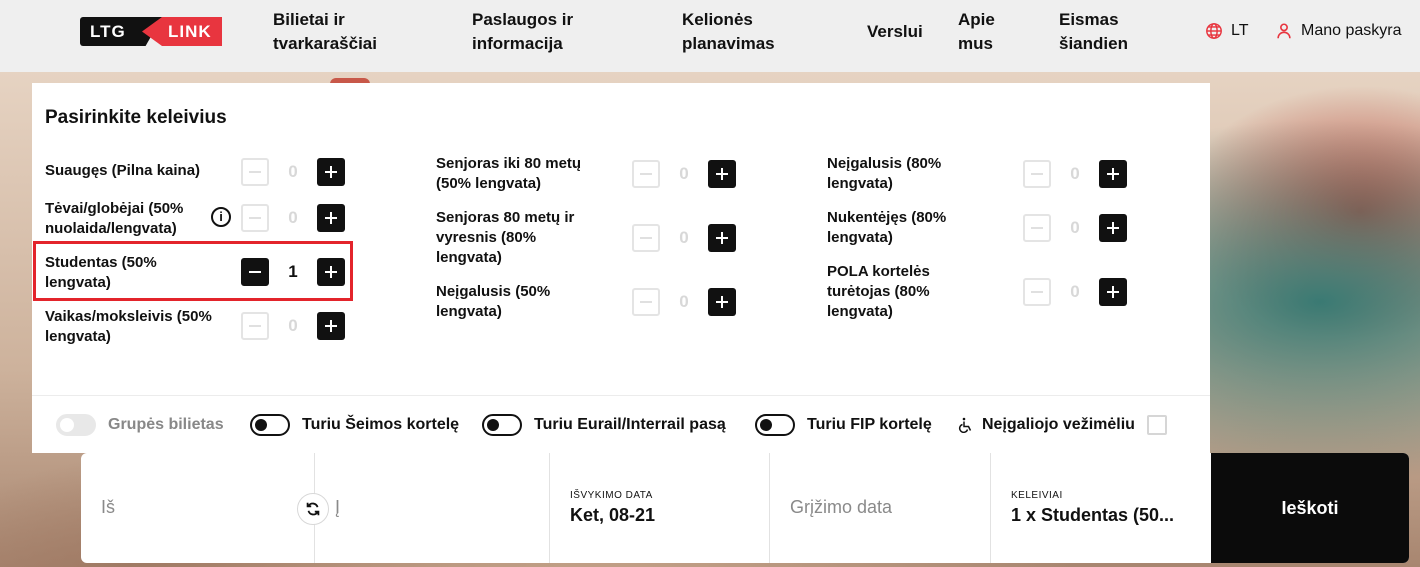  Describe the element at coordinates (1214, 31) in the screenshot. I see `globe-icon` at that location.